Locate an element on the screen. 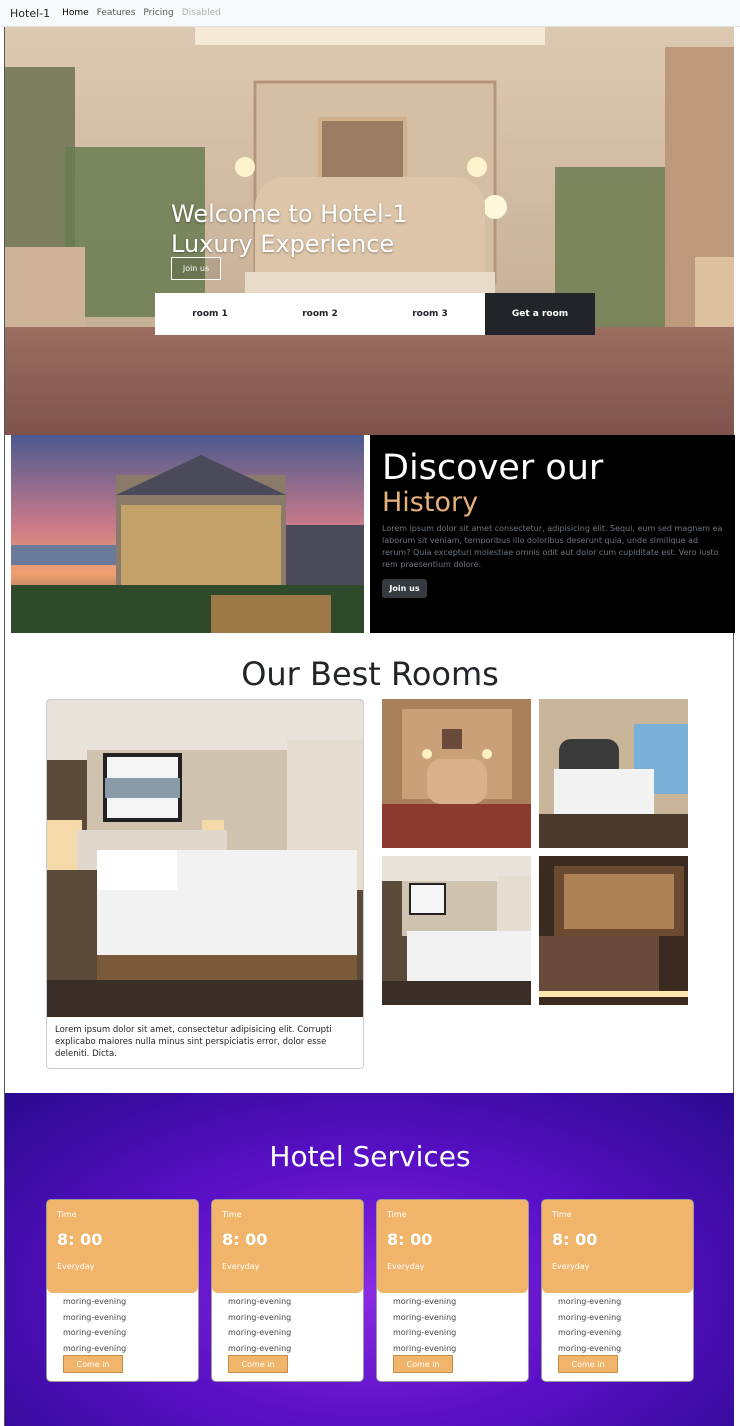 The height and width of the screenshot is (1426, 740). hero-title-line2: Luxury Experience is located at coordinates (283, 244).